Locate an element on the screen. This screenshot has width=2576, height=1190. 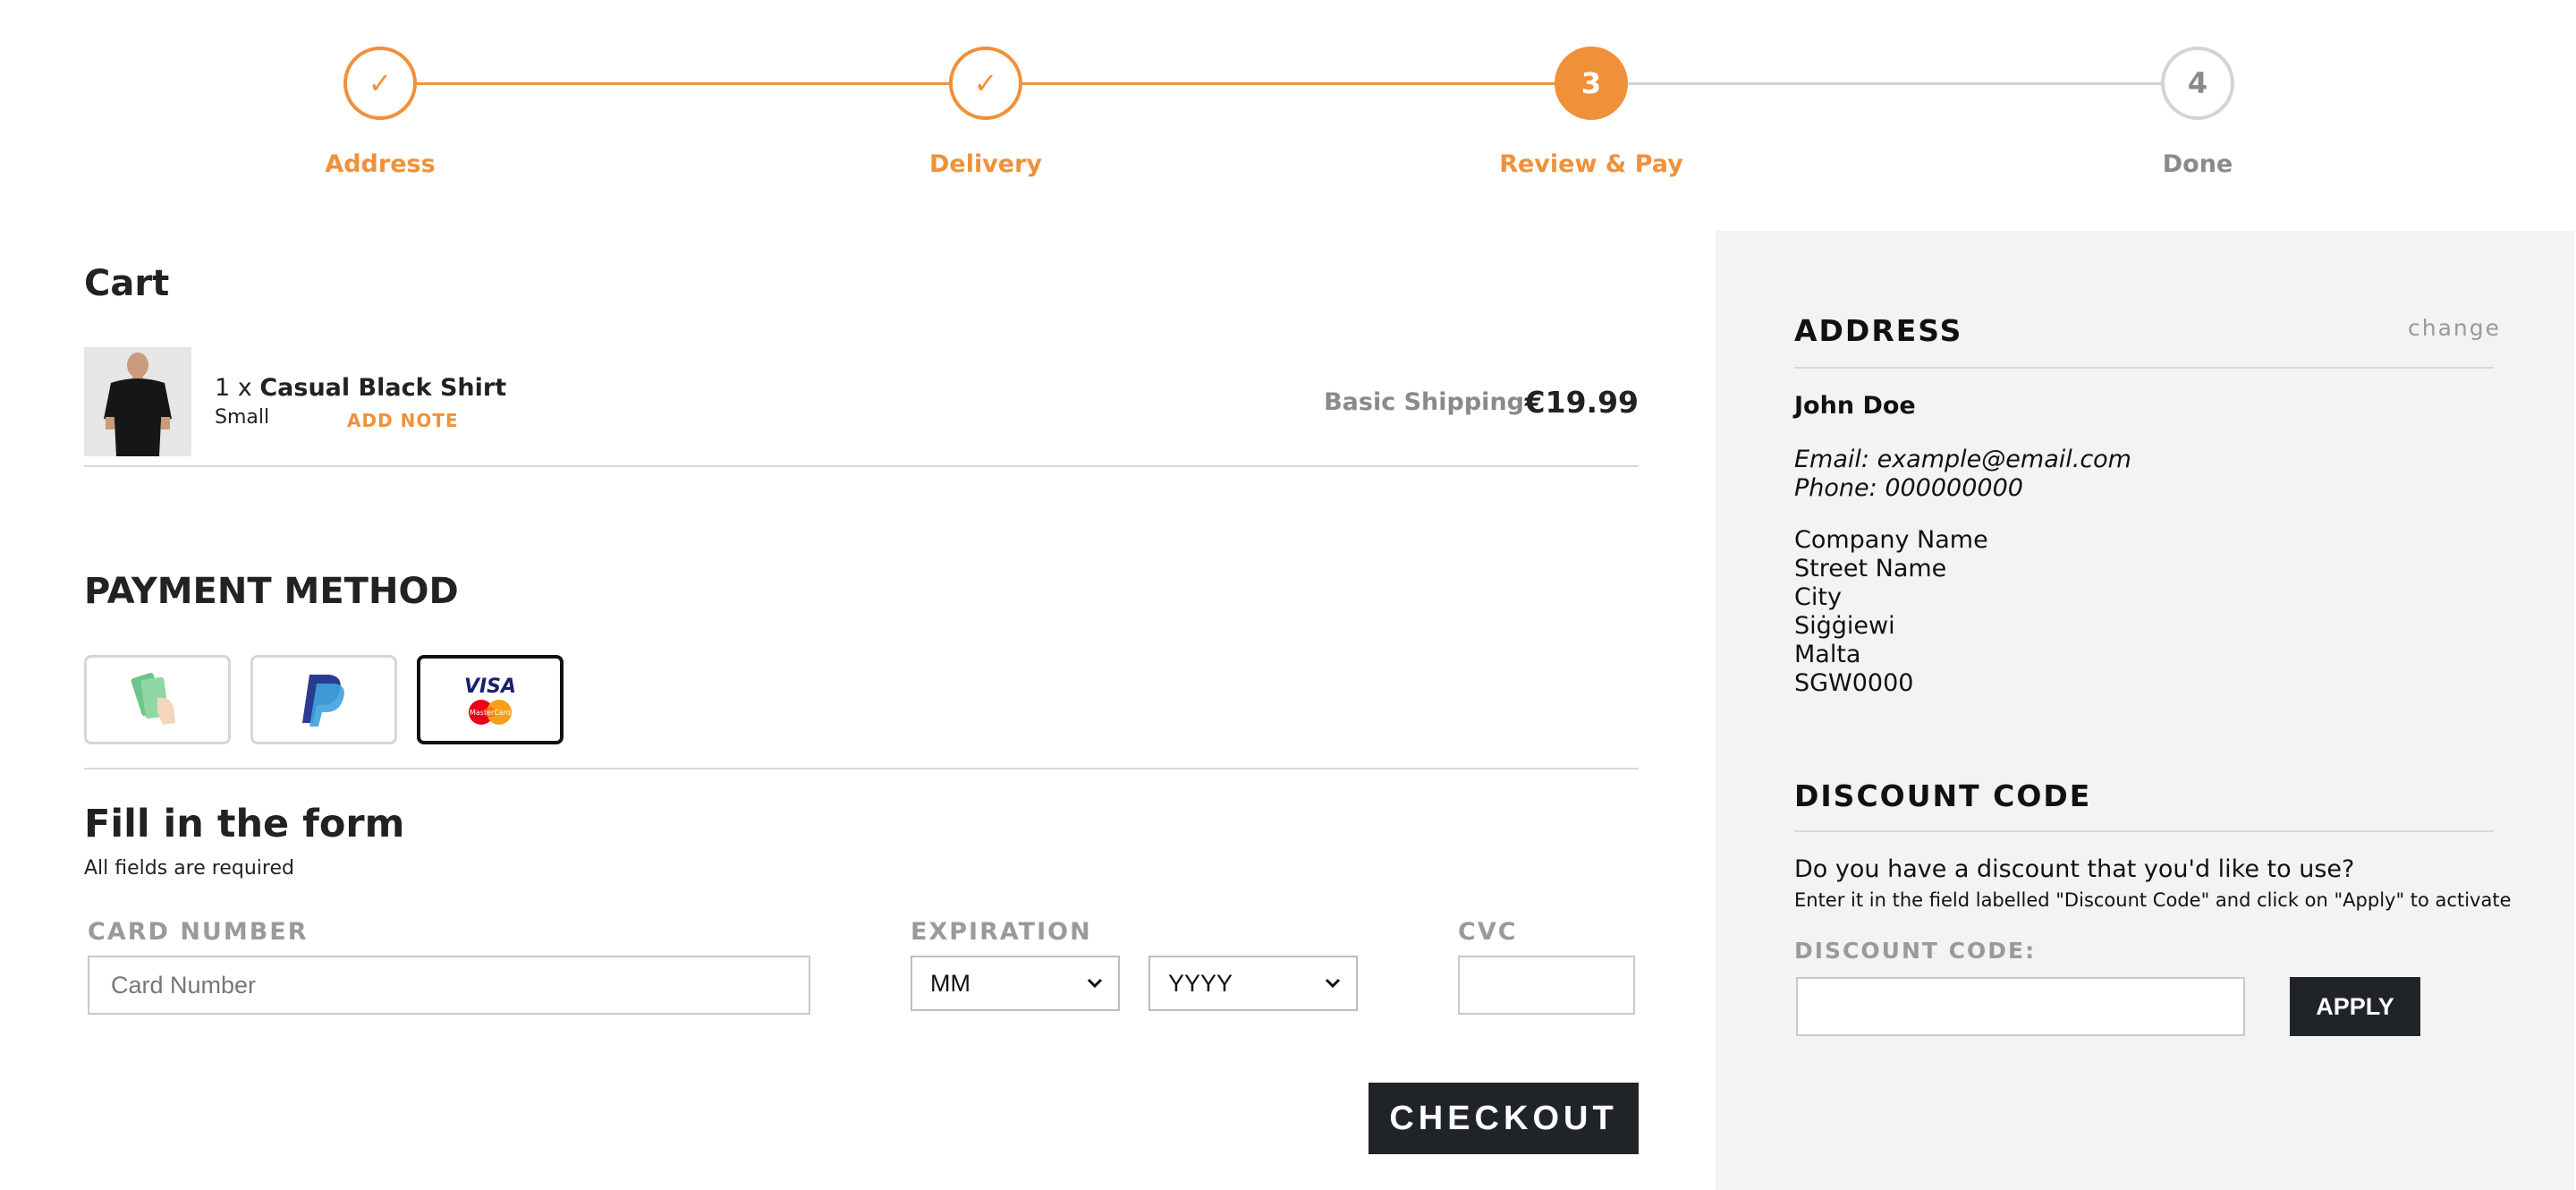
step-number: 4 is located at coordinates (2197, 83).